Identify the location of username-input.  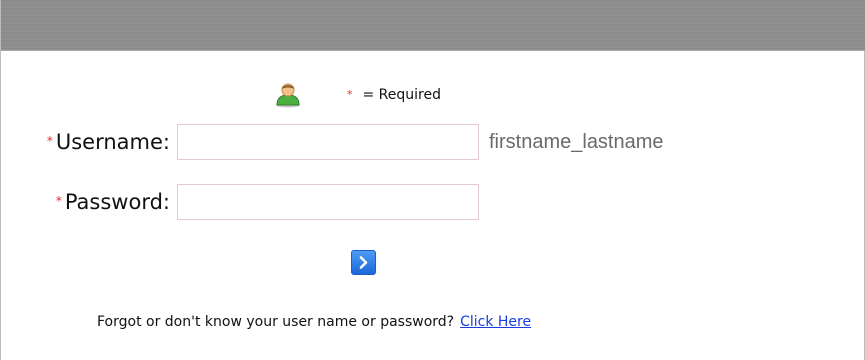
(328, 142).